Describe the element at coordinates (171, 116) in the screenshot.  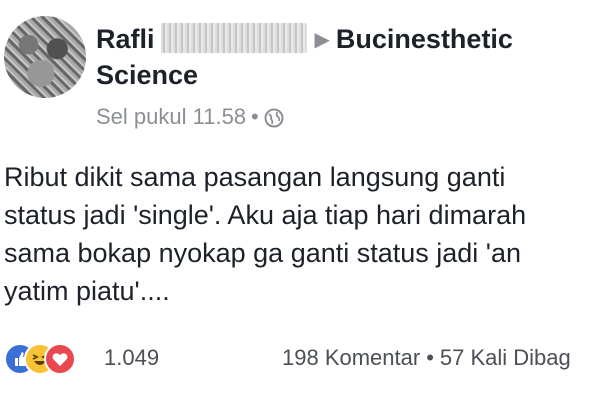
I see `post-timestamp: Sel pukul 11.58` at that location.